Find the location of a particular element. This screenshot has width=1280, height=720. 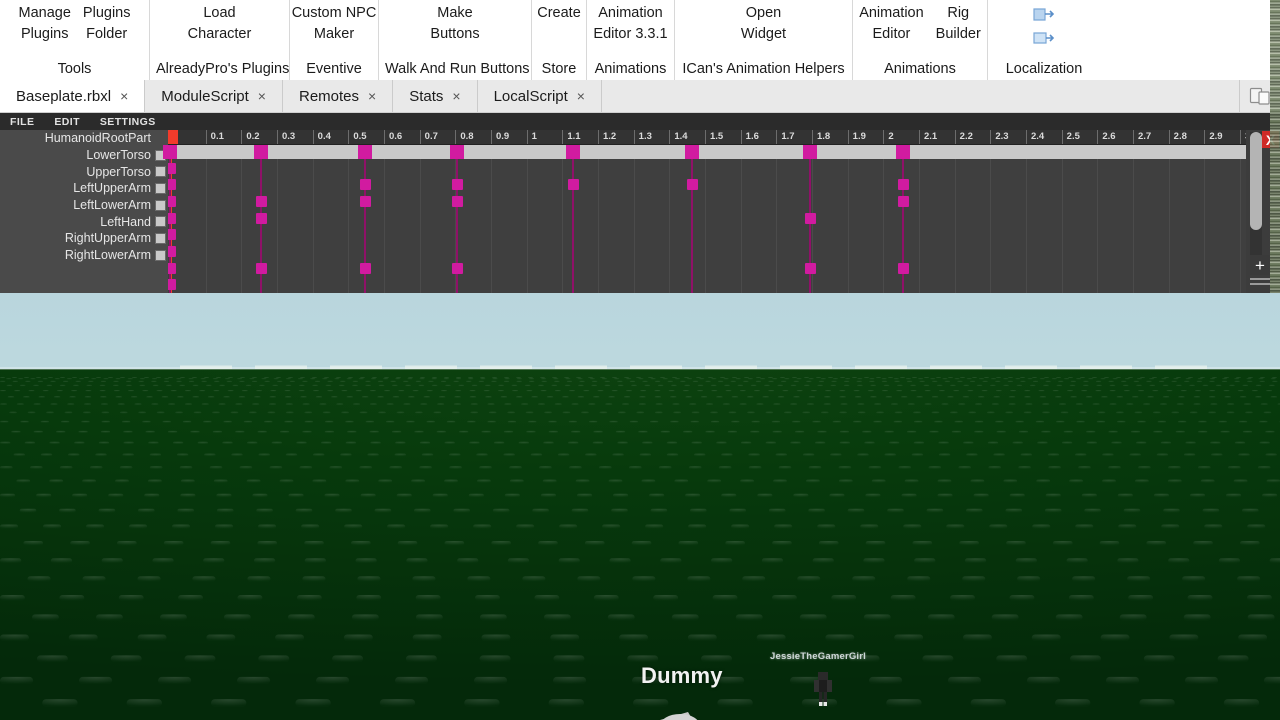

tab-remotes: Remotes × is located at coordinates (338, 96).